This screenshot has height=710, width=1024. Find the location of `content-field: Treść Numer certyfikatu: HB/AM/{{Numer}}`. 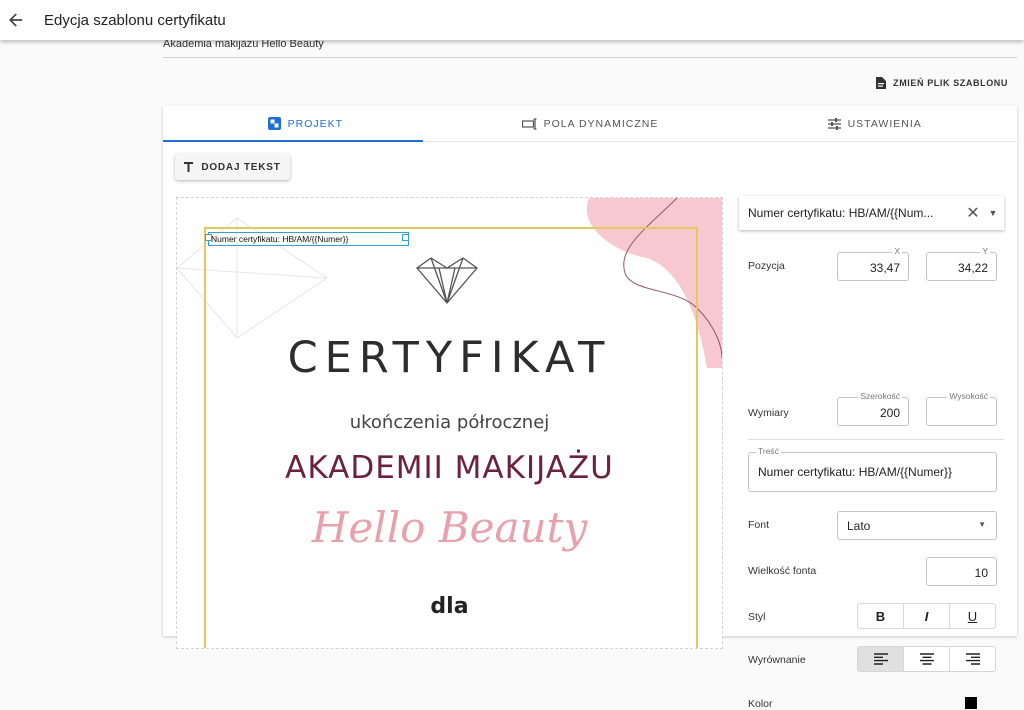

content-field: Treść Numer certyfikatu: HB/AM/{{Numer}} is located at coordinates (872, 469).